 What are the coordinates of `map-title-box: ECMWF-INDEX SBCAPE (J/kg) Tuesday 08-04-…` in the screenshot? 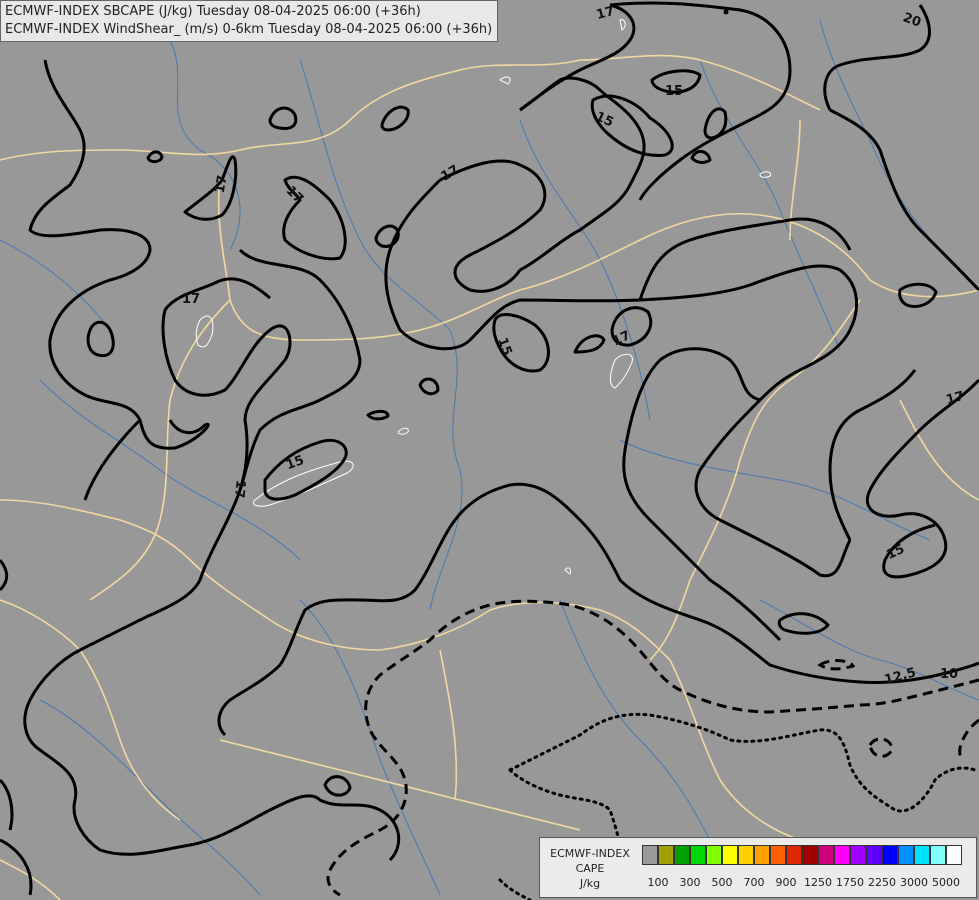 It's located at (249, 21).